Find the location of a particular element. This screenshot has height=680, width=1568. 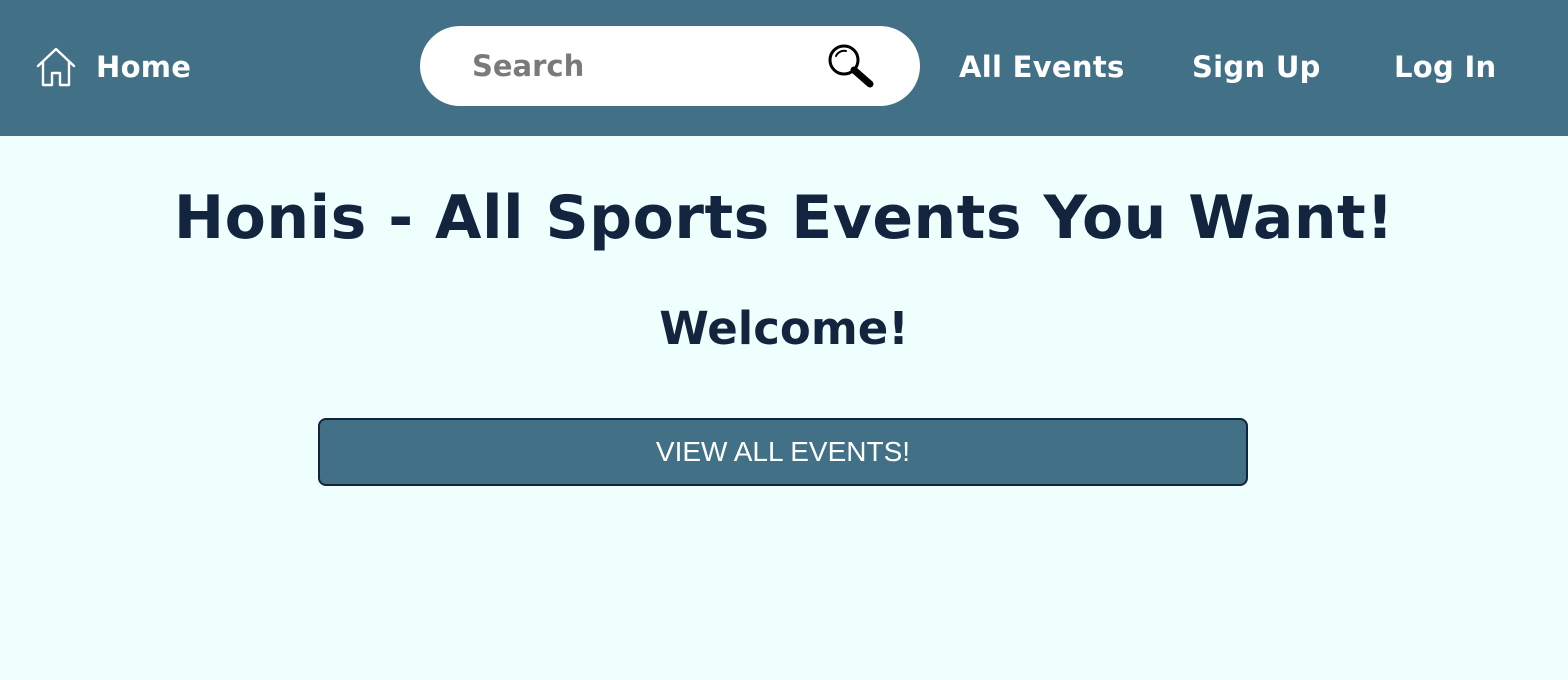

page-title: Honis - All Sports Events You Want! is located at coordinates (784, 218).